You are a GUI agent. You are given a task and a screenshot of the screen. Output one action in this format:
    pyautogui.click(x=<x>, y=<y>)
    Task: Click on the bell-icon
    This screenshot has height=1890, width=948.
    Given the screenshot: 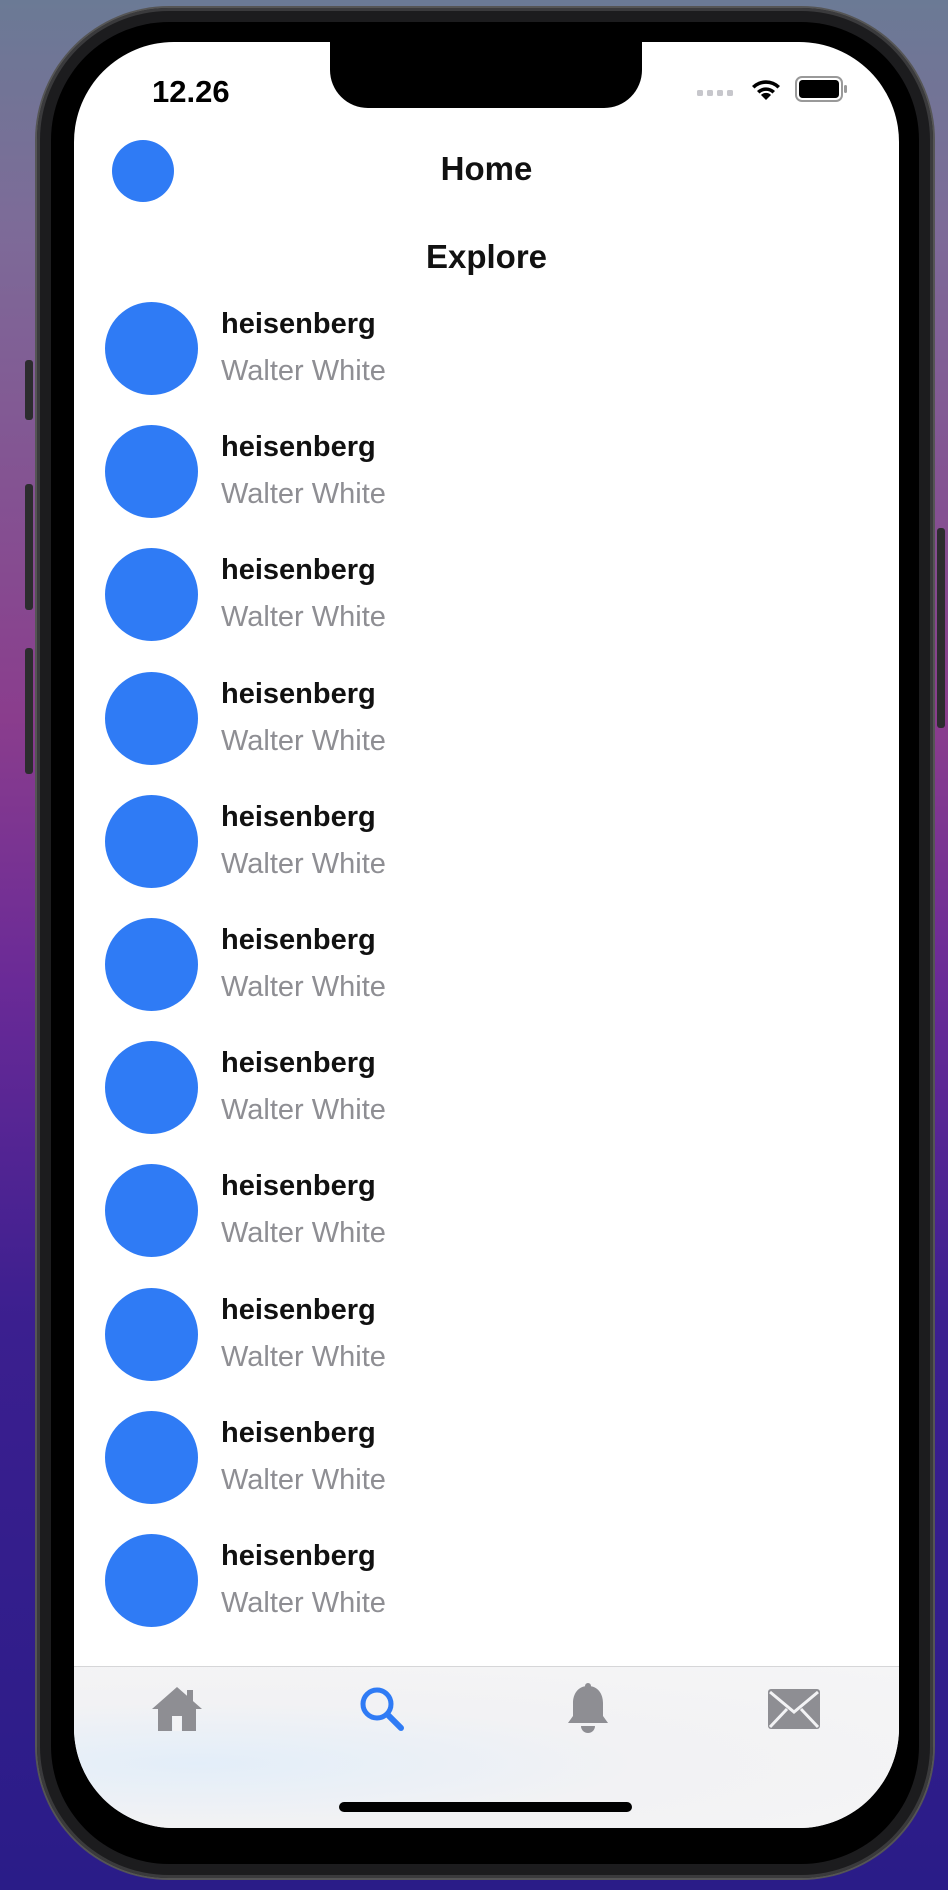 What is the action you would take?
    pyautogui.click(x=588, y=1711)
    